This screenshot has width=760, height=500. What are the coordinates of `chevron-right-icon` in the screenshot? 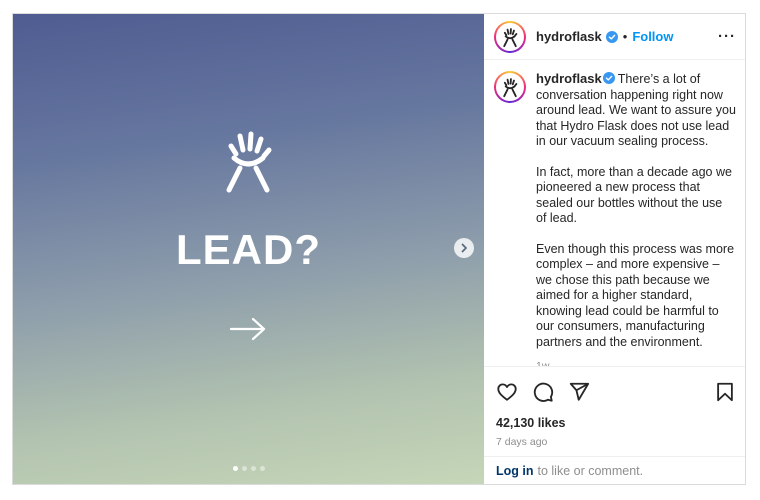 It's located at (464, 248).